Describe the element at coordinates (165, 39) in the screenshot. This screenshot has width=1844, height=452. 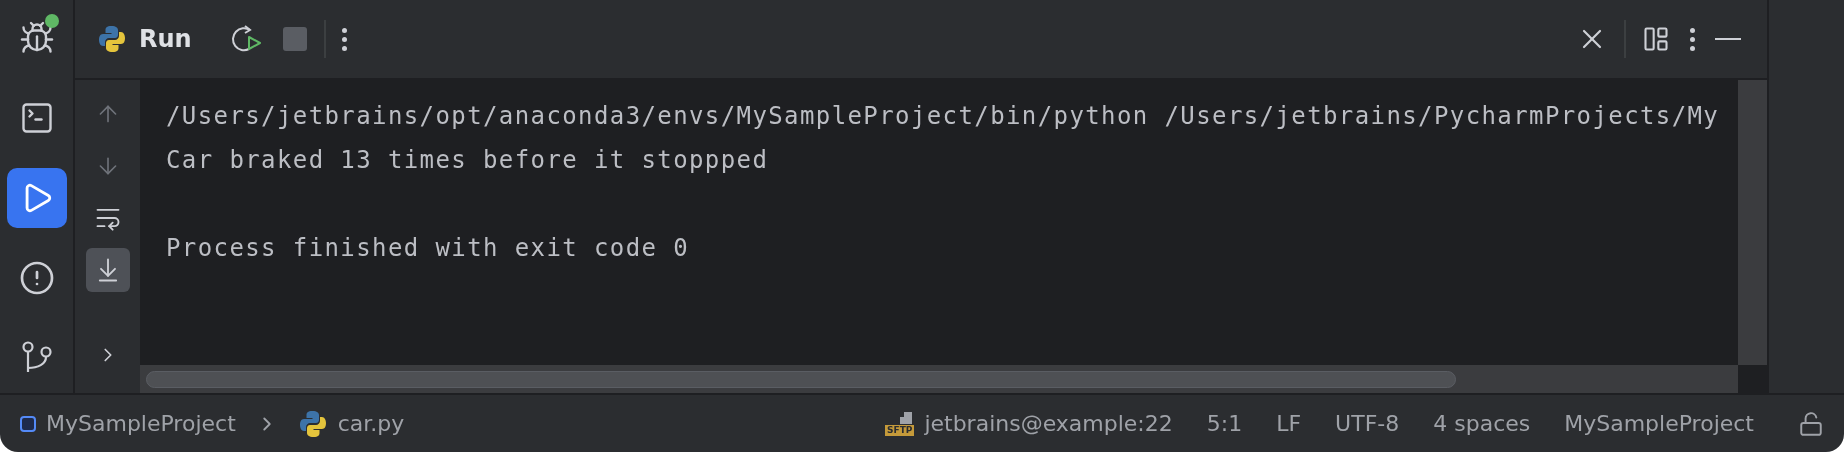
I see `panel-title: Run` at that location.